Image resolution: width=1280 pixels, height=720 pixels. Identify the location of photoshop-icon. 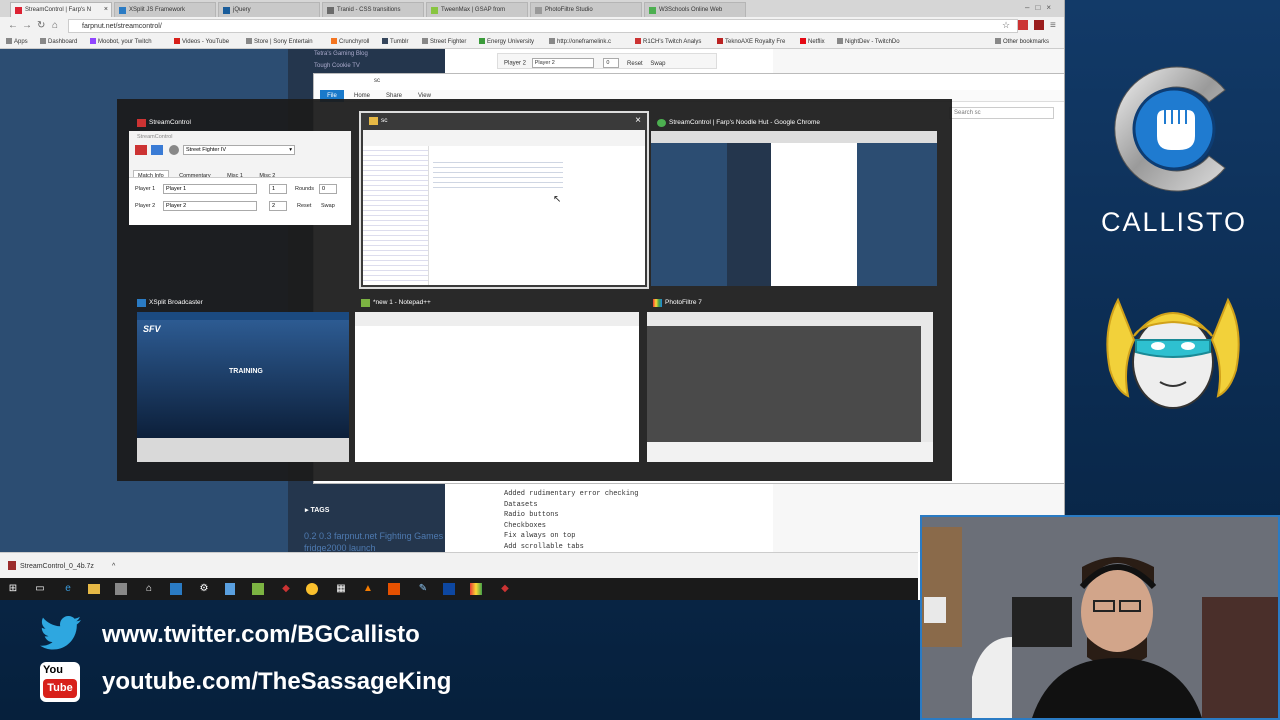
(449, 589).